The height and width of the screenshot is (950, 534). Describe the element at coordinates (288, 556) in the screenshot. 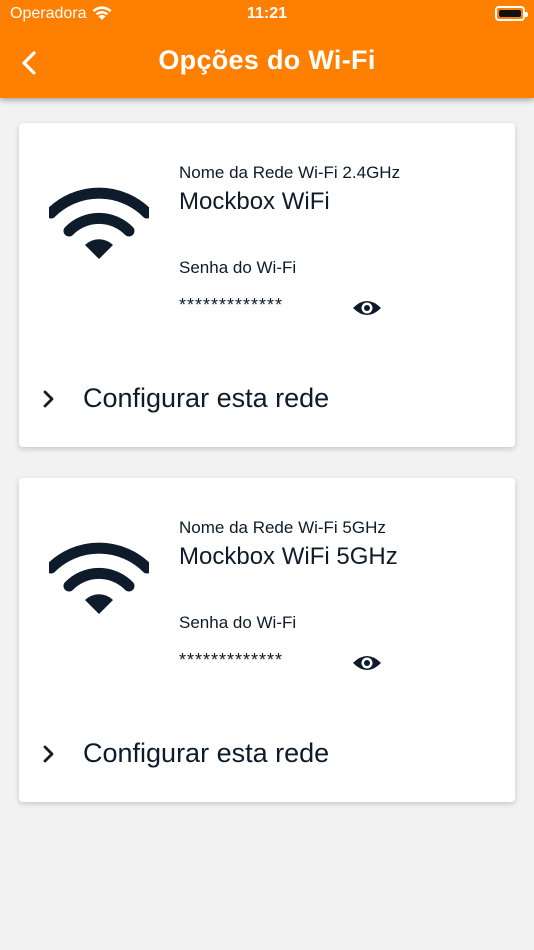

I see `network-name: Mockbox WiFi 5GHz` at that location.